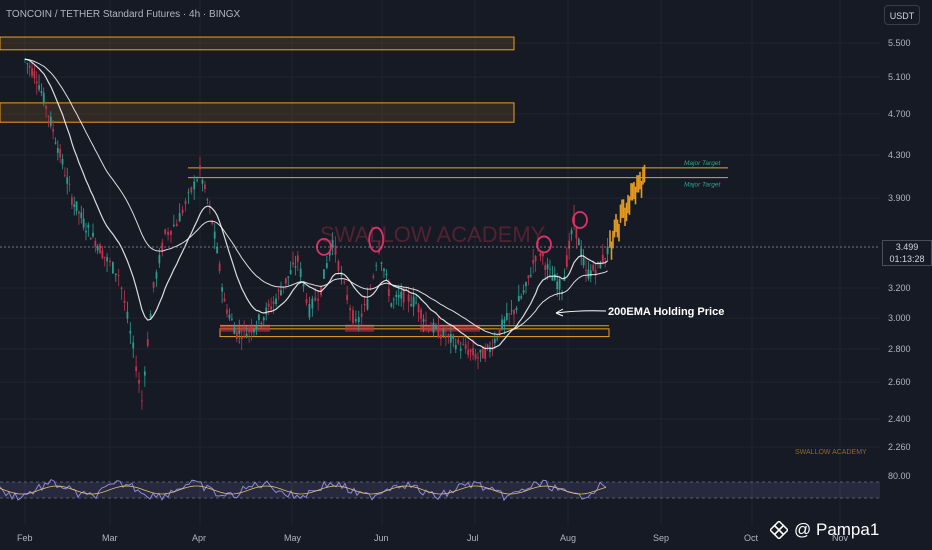  What do you see at coordinates (902, 15) in the screenshot?
I see `currency-button: USDT` at bounding box center [902, 15].